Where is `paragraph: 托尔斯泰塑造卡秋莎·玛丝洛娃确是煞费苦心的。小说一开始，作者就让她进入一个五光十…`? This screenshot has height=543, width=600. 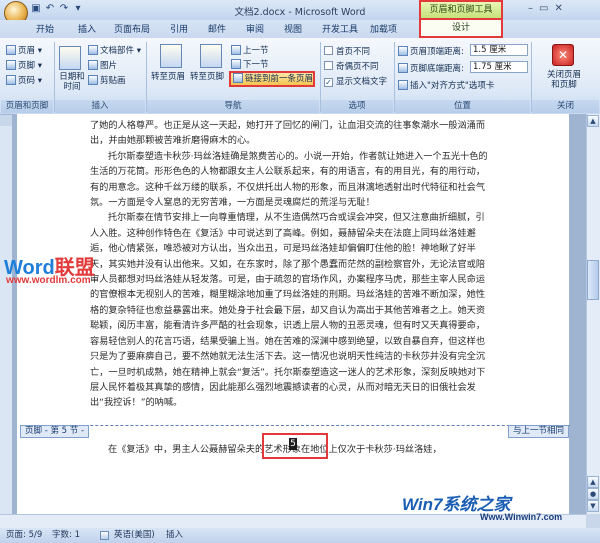
paragraph: 托尔斯泰塑造卡秋莎·玛丝洛娃确是煞费苦心的。小说一开始，作者就让她进入一个五光十… is located at coordinates (289, 179).